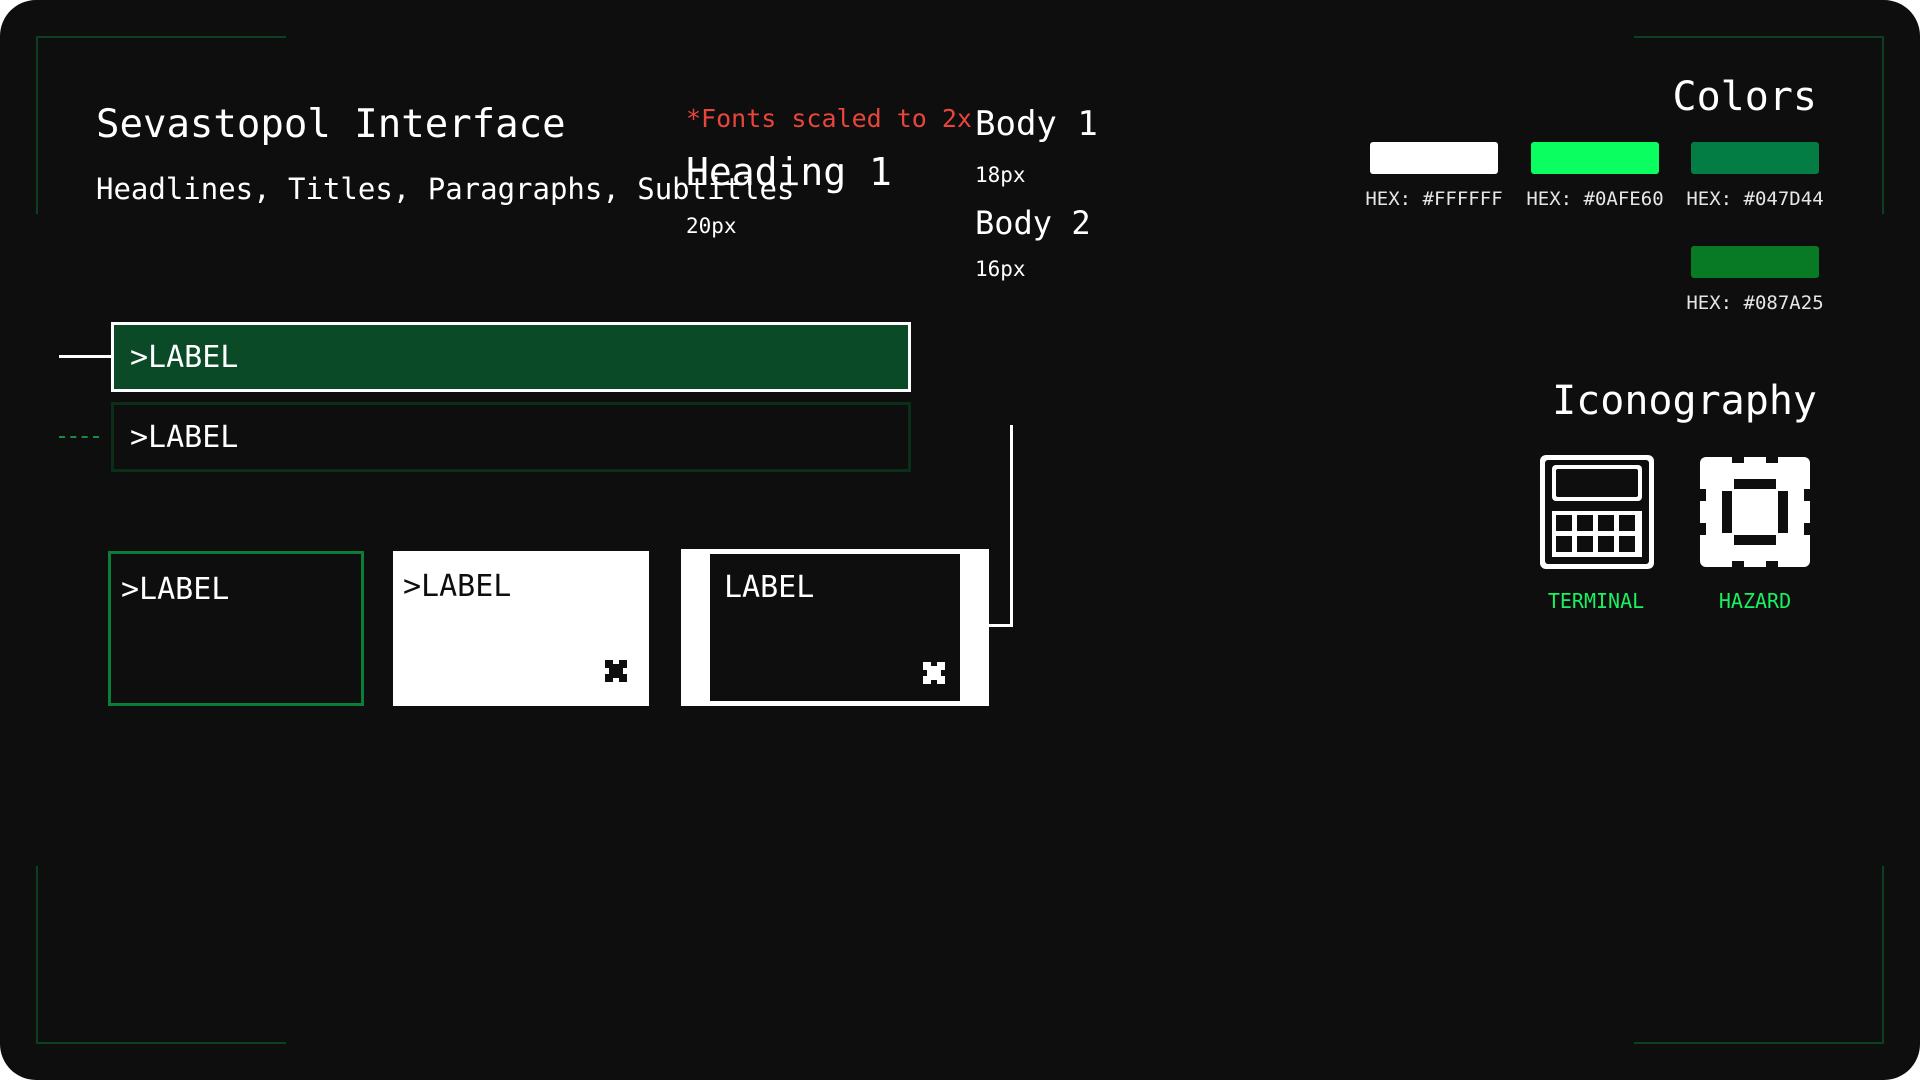 Image resolution: width=1920 pixels, height=1080 pixels. What do you see at coordinates (769, 587) in the screenshot?
I see `card-framed-label: LABEL` at bounding box center [769, 587].